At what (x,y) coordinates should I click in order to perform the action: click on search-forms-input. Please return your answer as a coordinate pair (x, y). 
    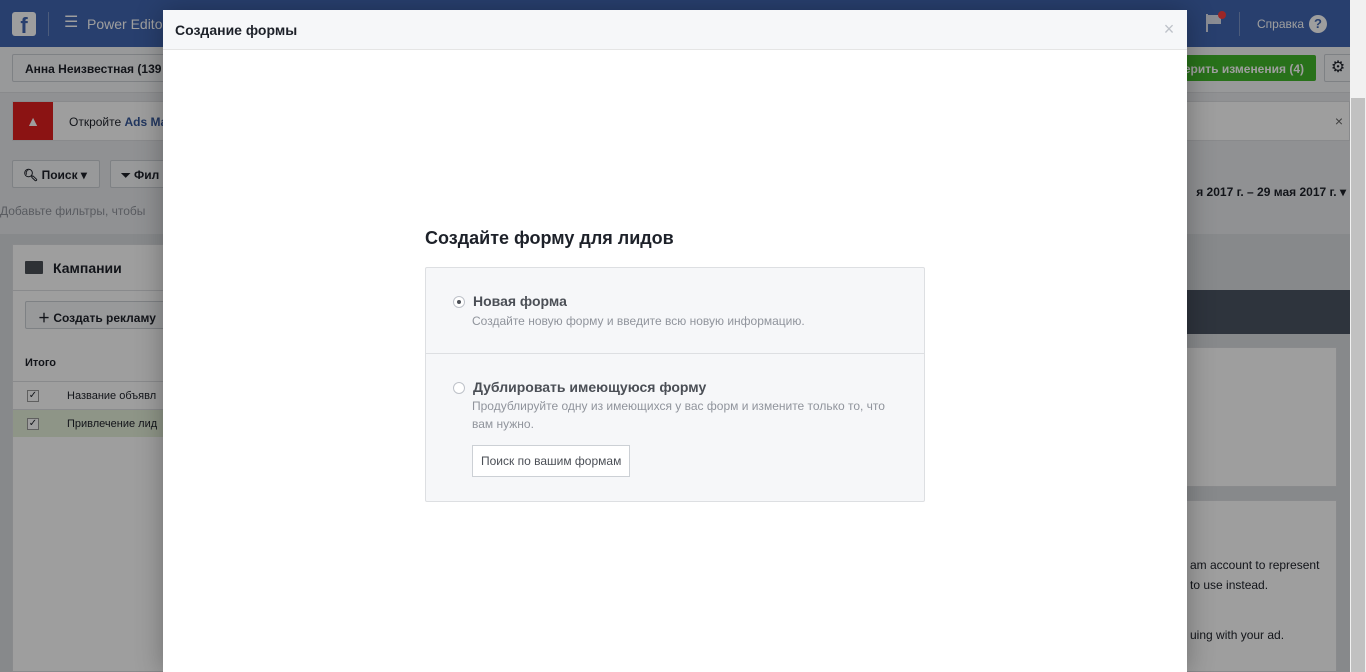
    Looking at the image, I should click on (551, 461).